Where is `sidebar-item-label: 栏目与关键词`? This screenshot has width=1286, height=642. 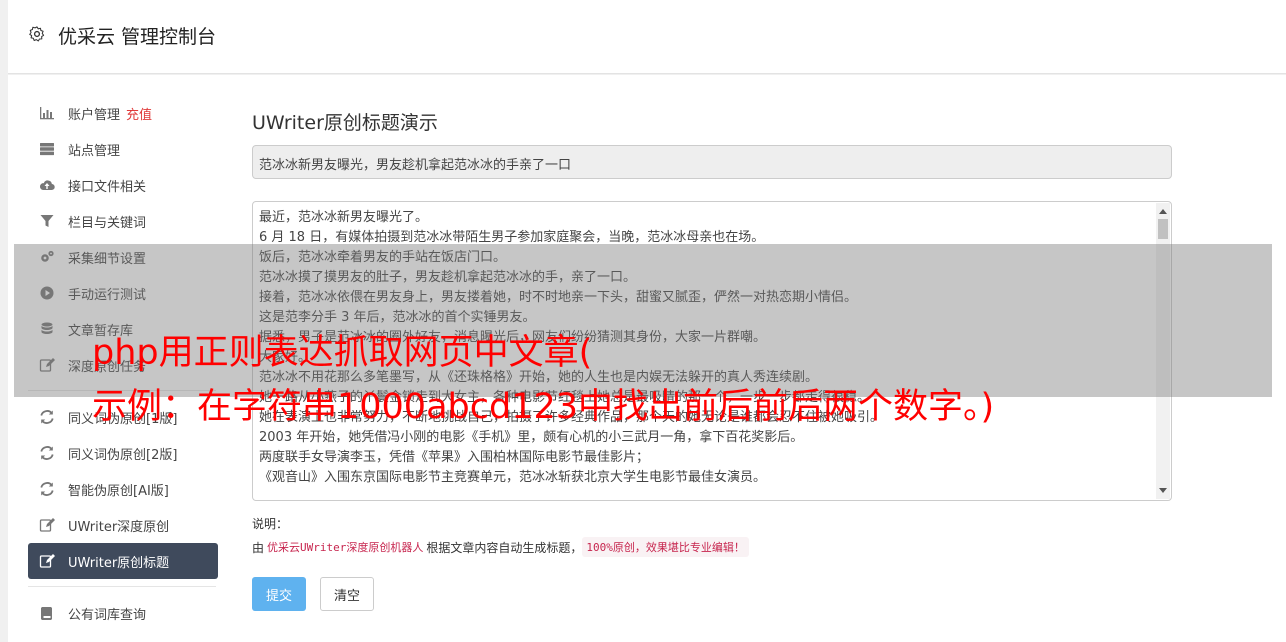 sidebar-item-label: 栏目与关键词 is located at coordinates (107, 223).